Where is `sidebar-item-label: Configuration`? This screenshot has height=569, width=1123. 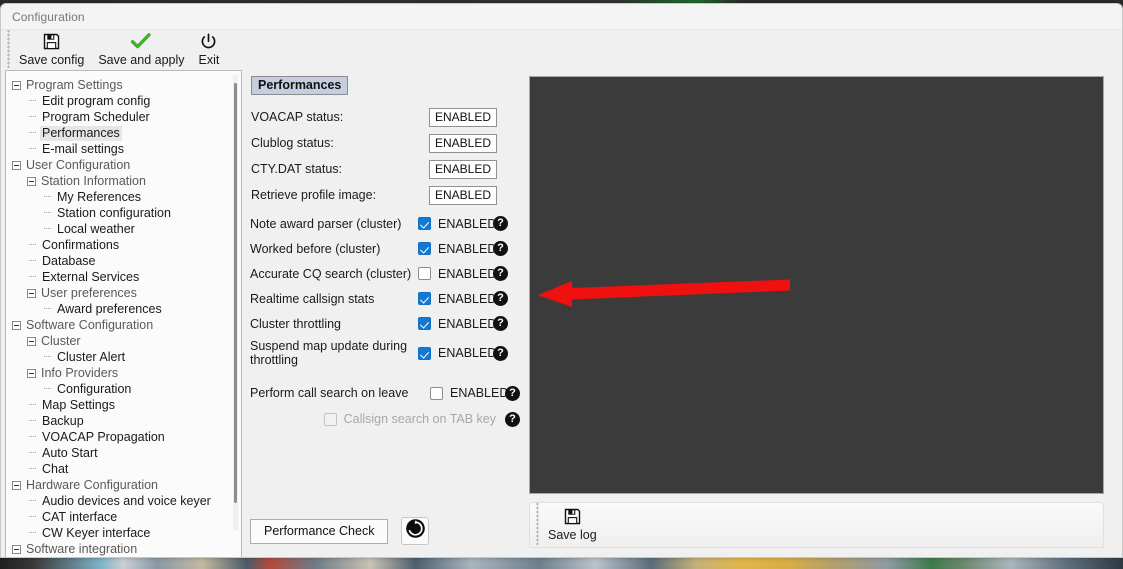 sidebar-item-label: Configuration is located at coordinates (94, 388).